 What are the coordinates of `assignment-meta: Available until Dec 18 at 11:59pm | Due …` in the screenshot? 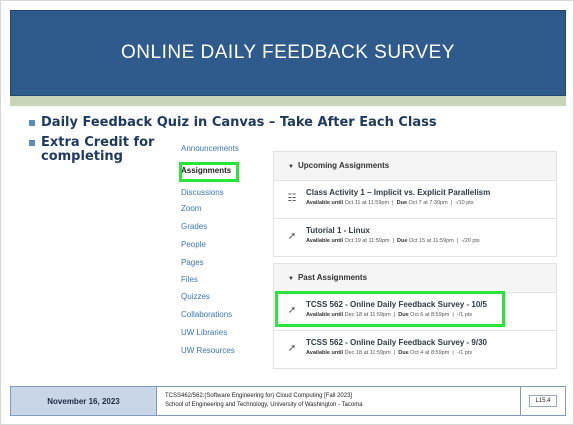 It's located at (389, 353).